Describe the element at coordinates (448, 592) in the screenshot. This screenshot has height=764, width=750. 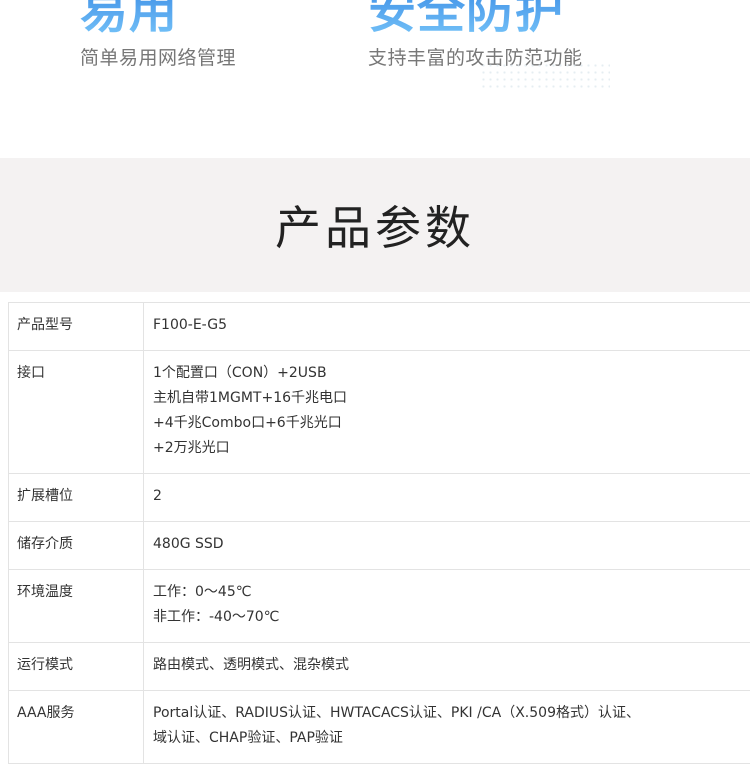
I see `spec-value-line: 工作：0～45℃` at that location.